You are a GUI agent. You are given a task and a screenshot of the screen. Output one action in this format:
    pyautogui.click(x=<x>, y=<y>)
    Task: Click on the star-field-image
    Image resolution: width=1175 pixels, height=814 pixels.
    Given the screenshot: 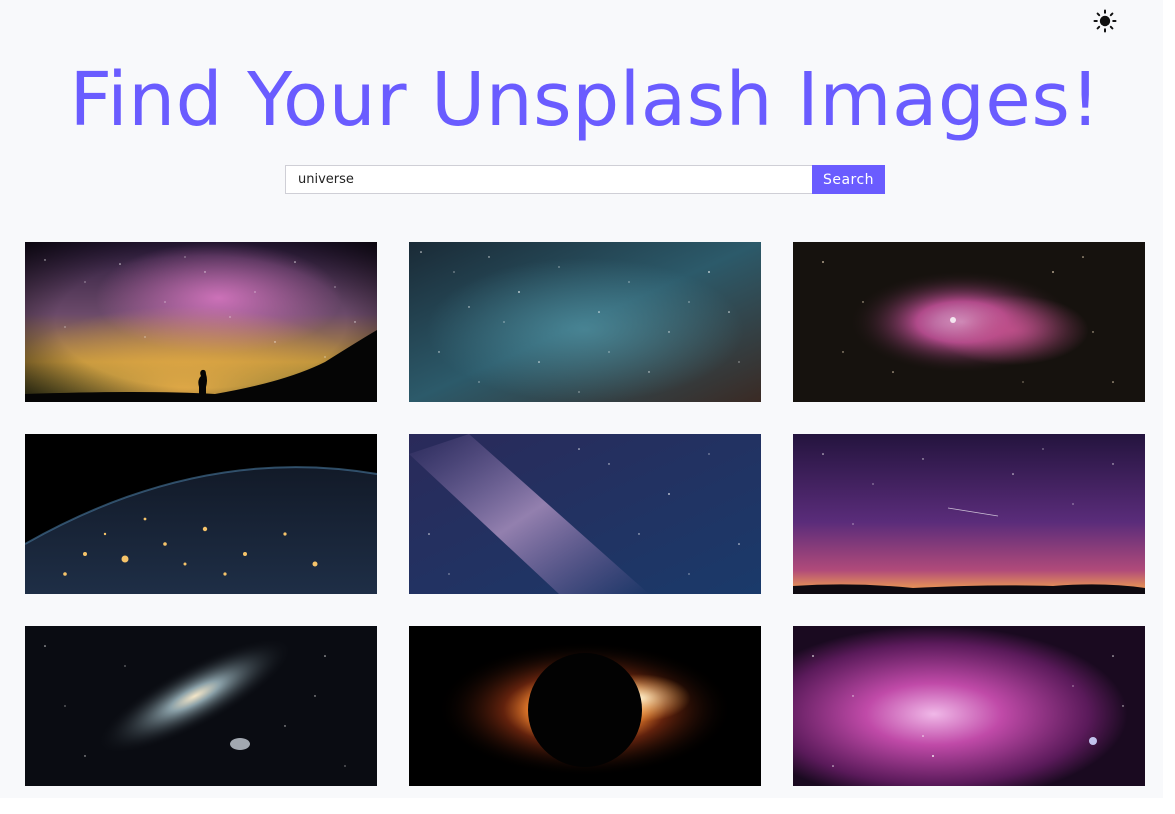 What is the action you would take?
    pyautogui.click(x=585, y=322)
    